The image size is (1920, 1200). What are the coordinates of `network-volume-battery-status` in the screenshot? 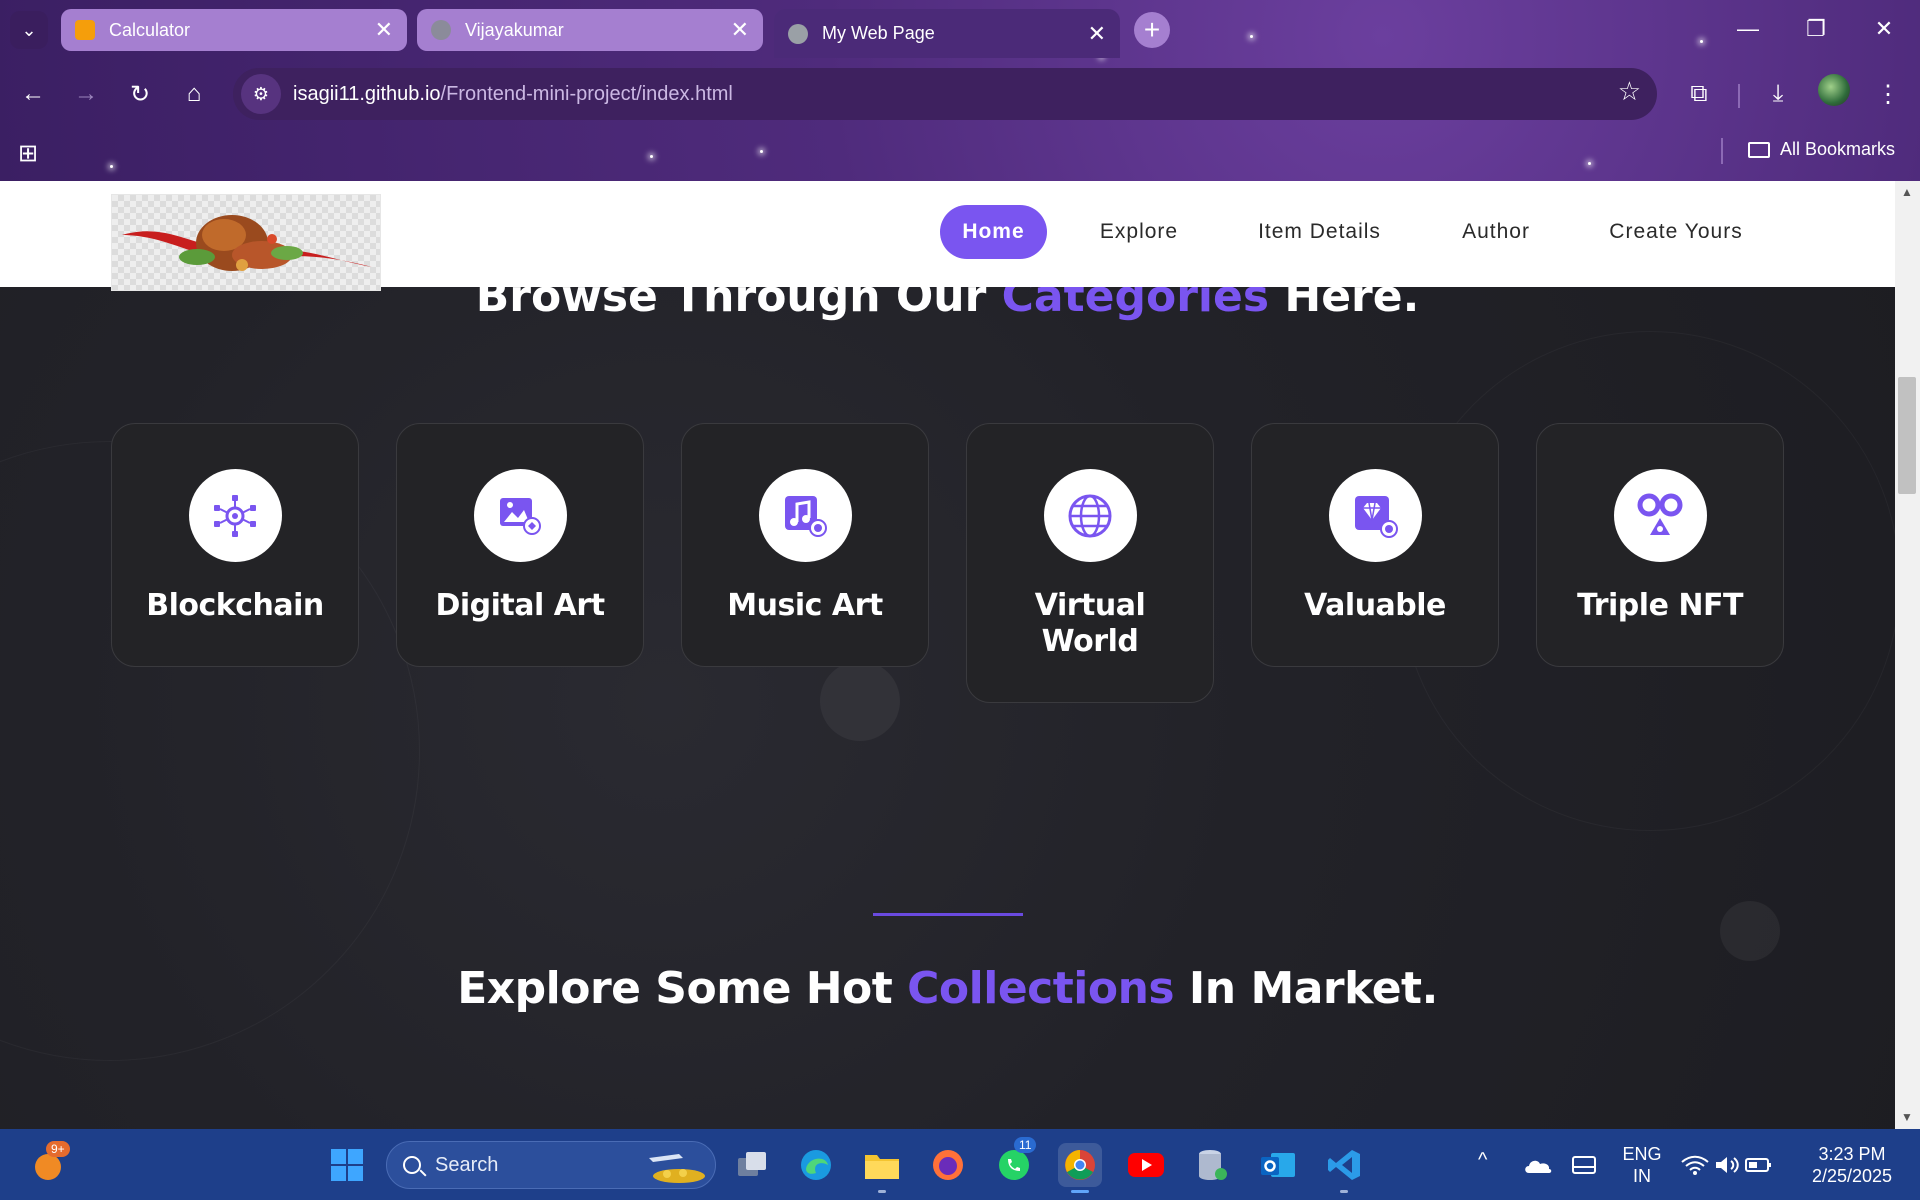 It's located at (1726, 1165).